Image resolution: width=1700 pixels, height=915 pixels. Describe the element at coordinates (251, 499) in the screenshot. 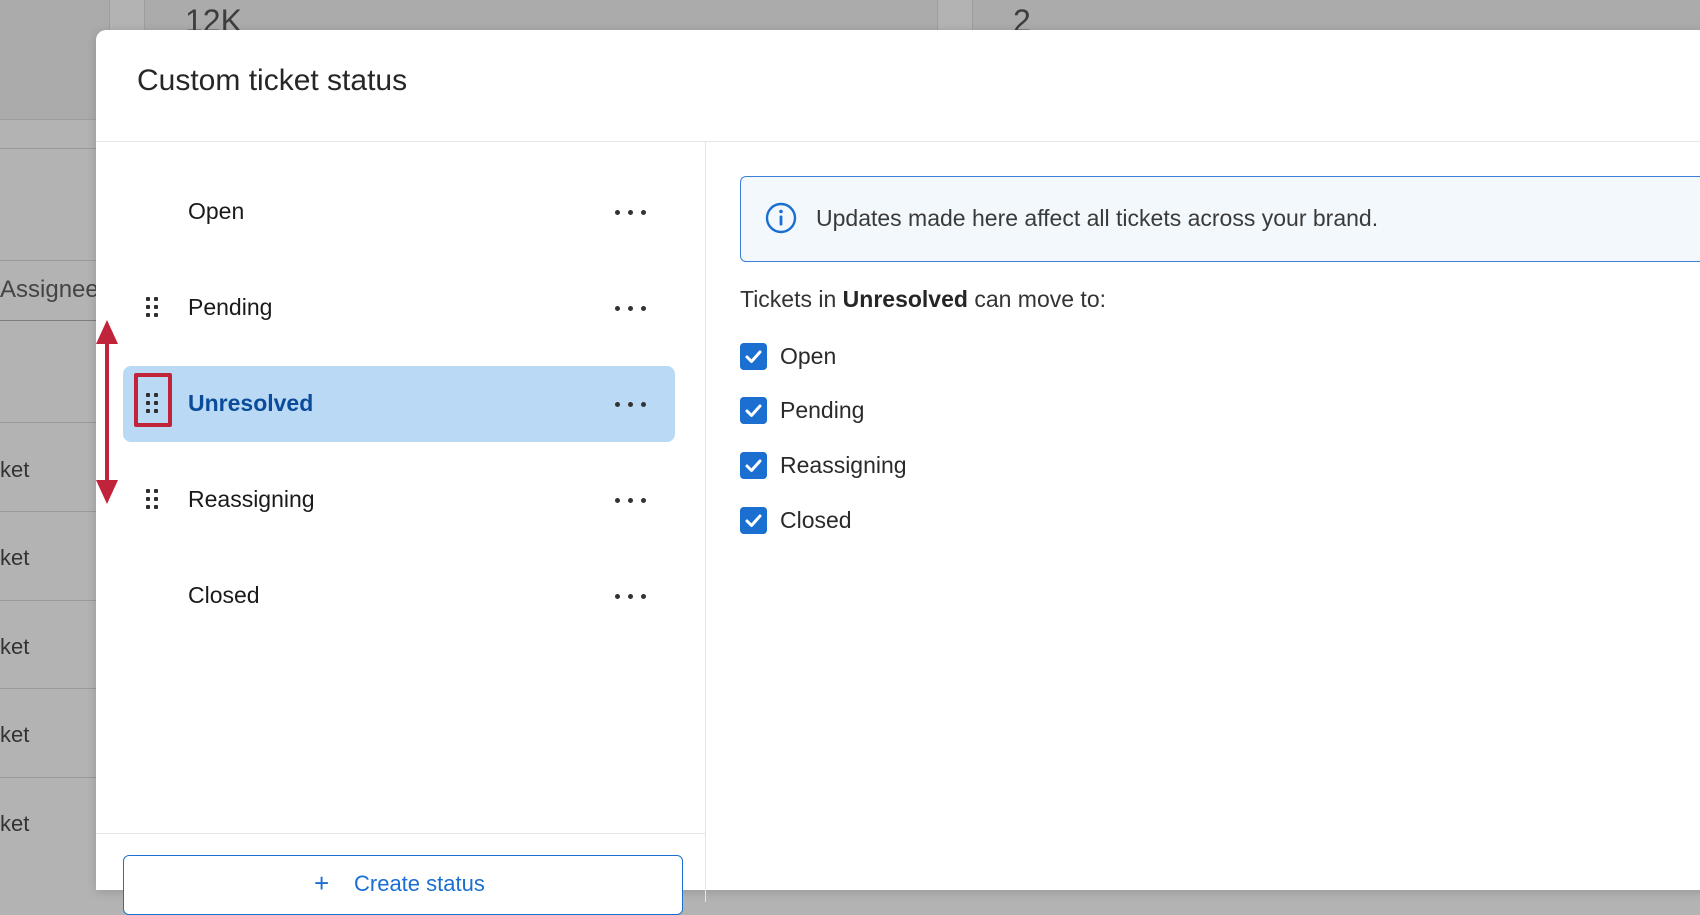

I see `status-item-label: Reassigning` at that location.